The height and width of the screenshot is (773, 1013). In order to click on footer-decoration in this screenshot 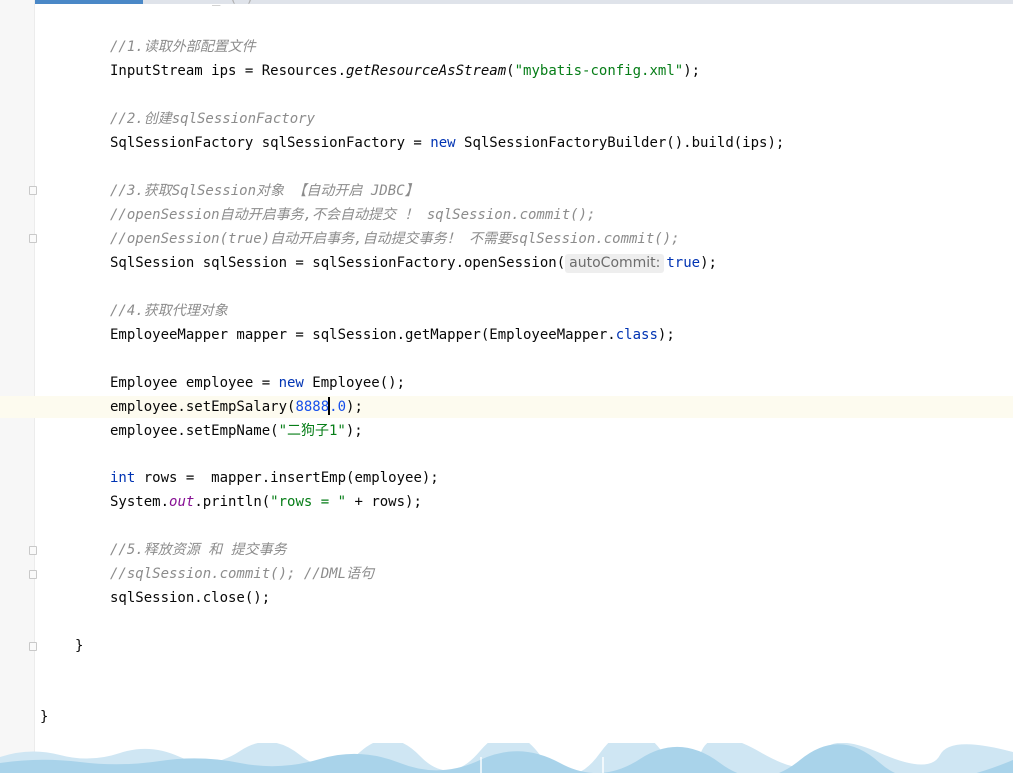, I will do `click(506, 758)`.